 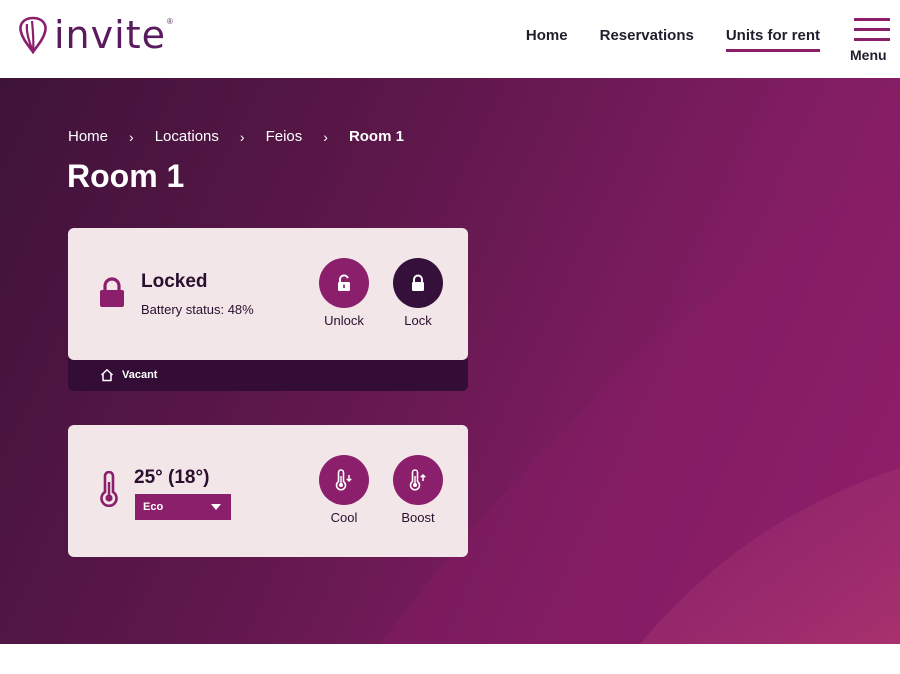 What do you see at coordinates (284, 136) in the screenshot?
I see `breadcrumb-feios: Feios` at bounding box center [284, 136].